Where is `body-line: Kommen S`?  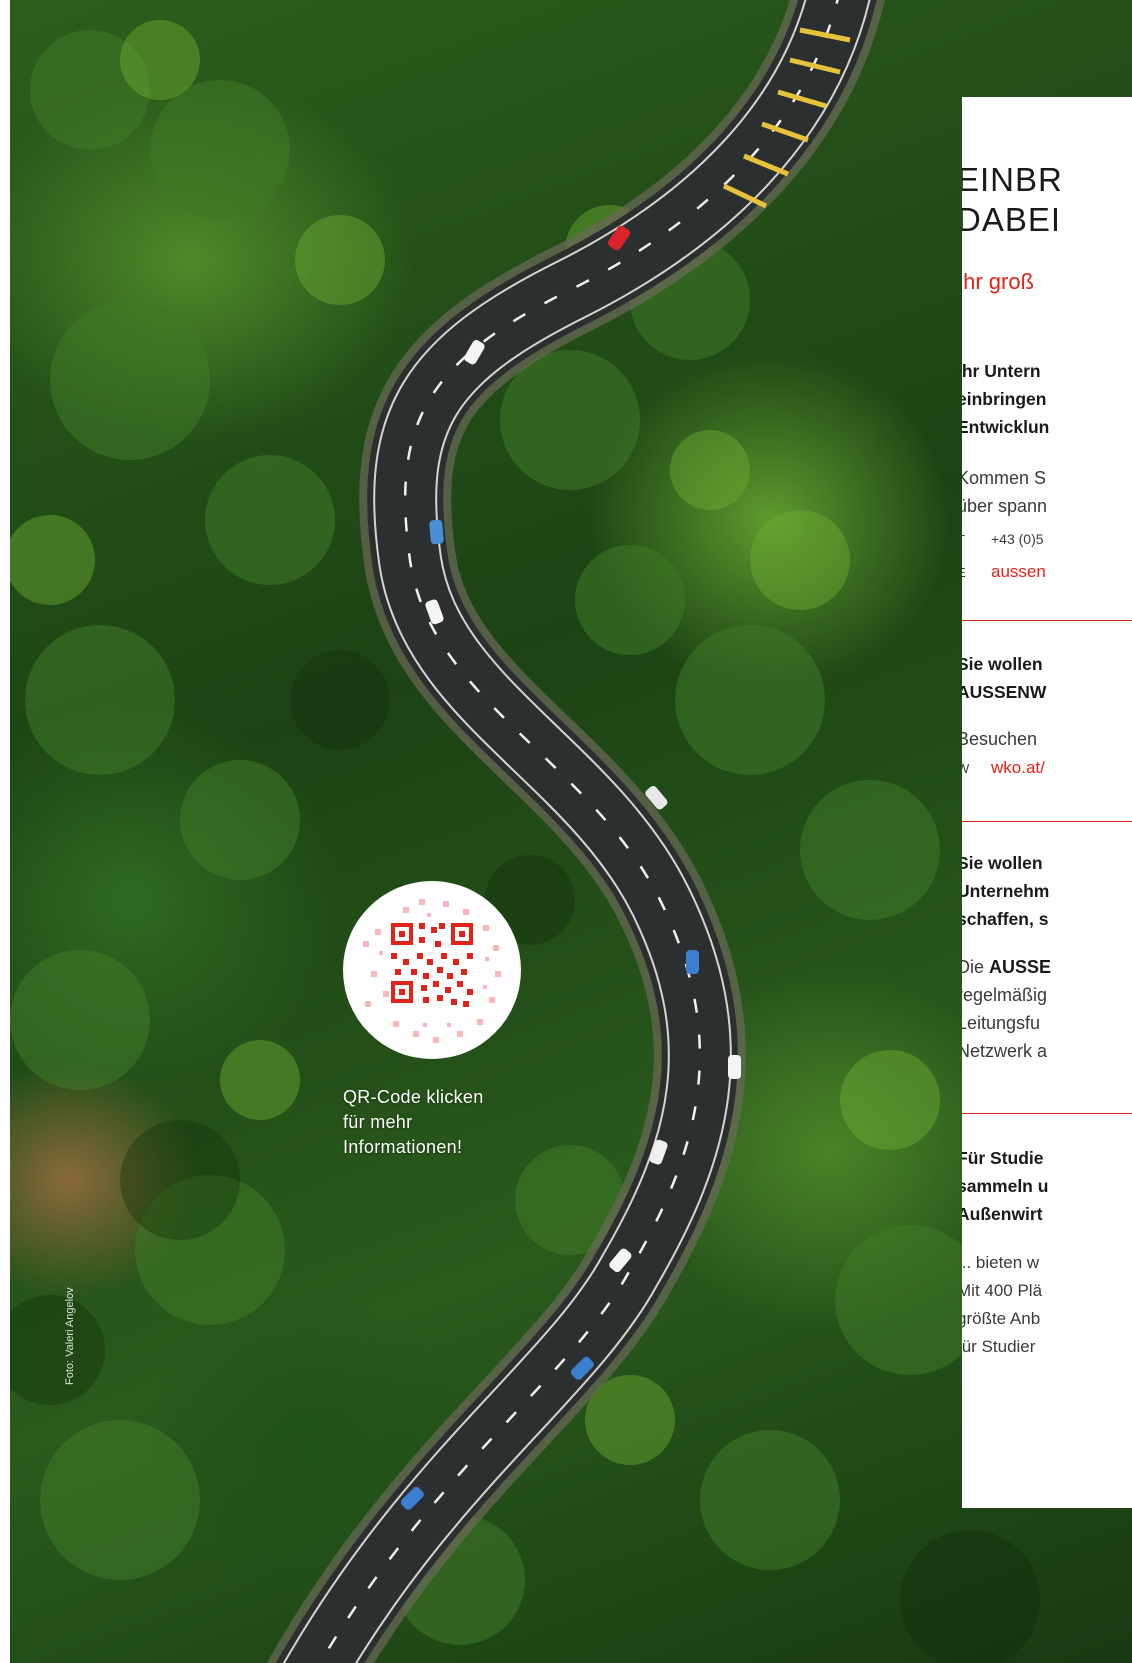
body-line: Kommen S is located at coordinates (1004, 478).